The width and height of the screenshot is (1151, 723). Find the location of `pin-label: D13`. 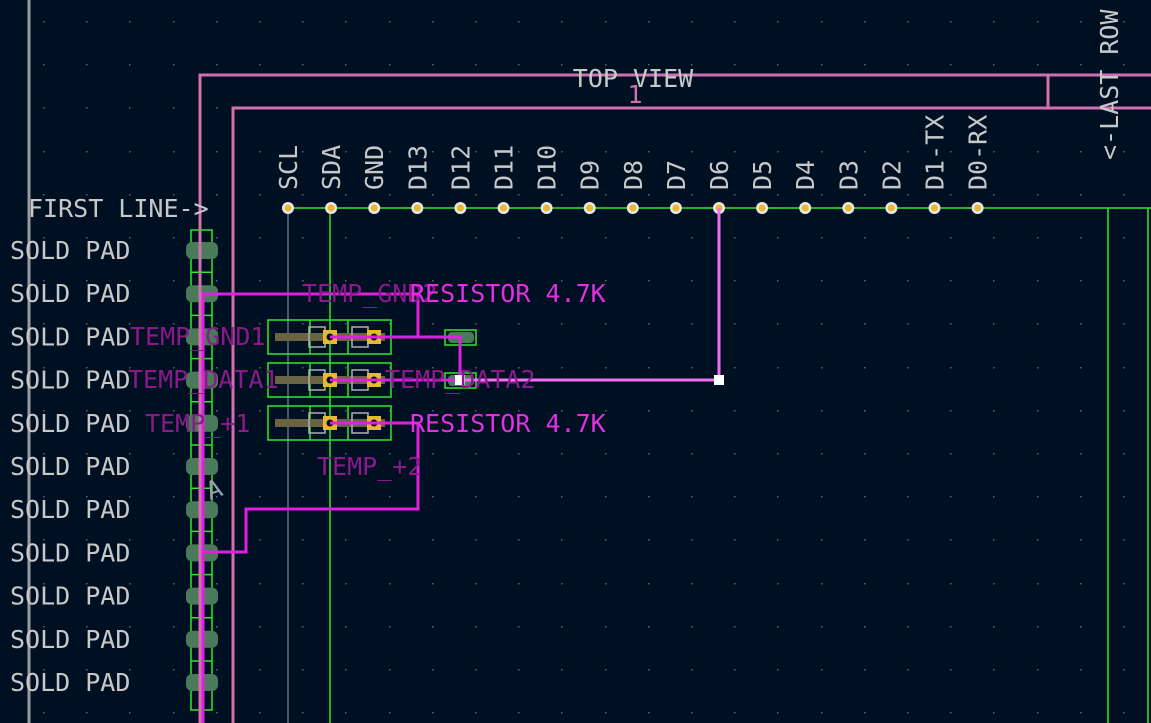

pin-label: D13 is located at coordinates (417, 167).